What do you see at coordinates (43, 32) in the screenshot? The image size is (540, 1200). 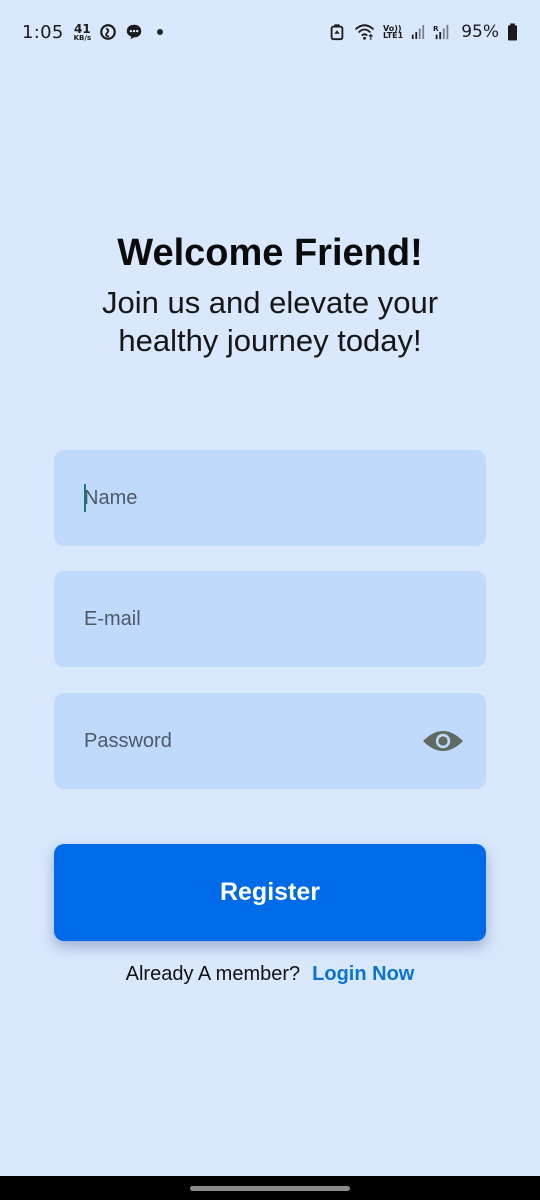 I see `status-time: 1:05` at bounding box center [43, 32].